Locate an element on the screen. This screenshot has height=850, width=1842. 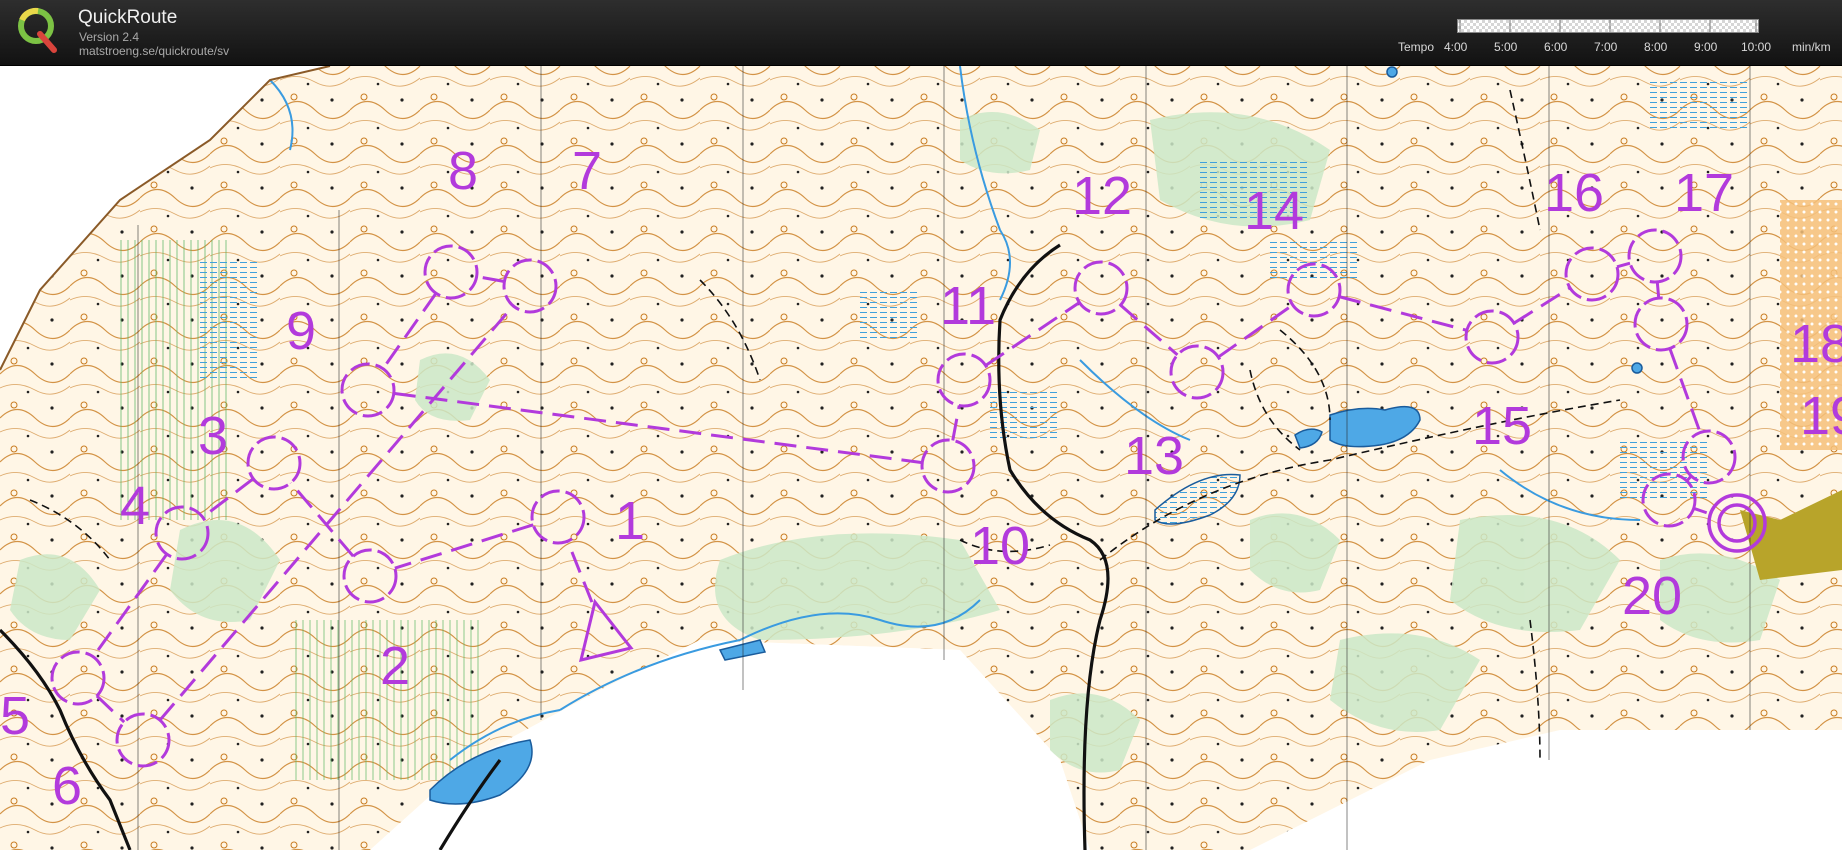
control-number: 11 is located at coordinates (968, 306).